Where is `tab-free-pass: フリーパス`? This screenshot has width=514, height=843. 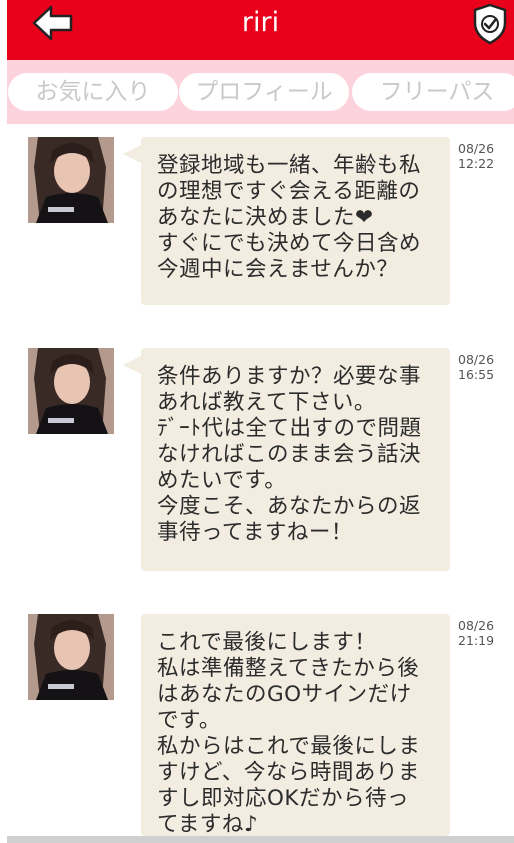 tab-free-pass: フリーパス is located at coordinates (433, 92).